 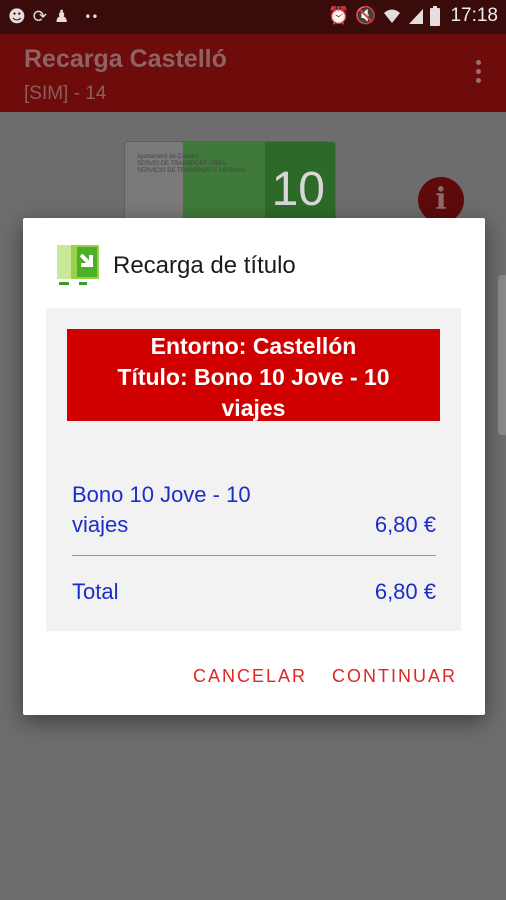 I want to click on signal-icon, so click(x=416, y=16).